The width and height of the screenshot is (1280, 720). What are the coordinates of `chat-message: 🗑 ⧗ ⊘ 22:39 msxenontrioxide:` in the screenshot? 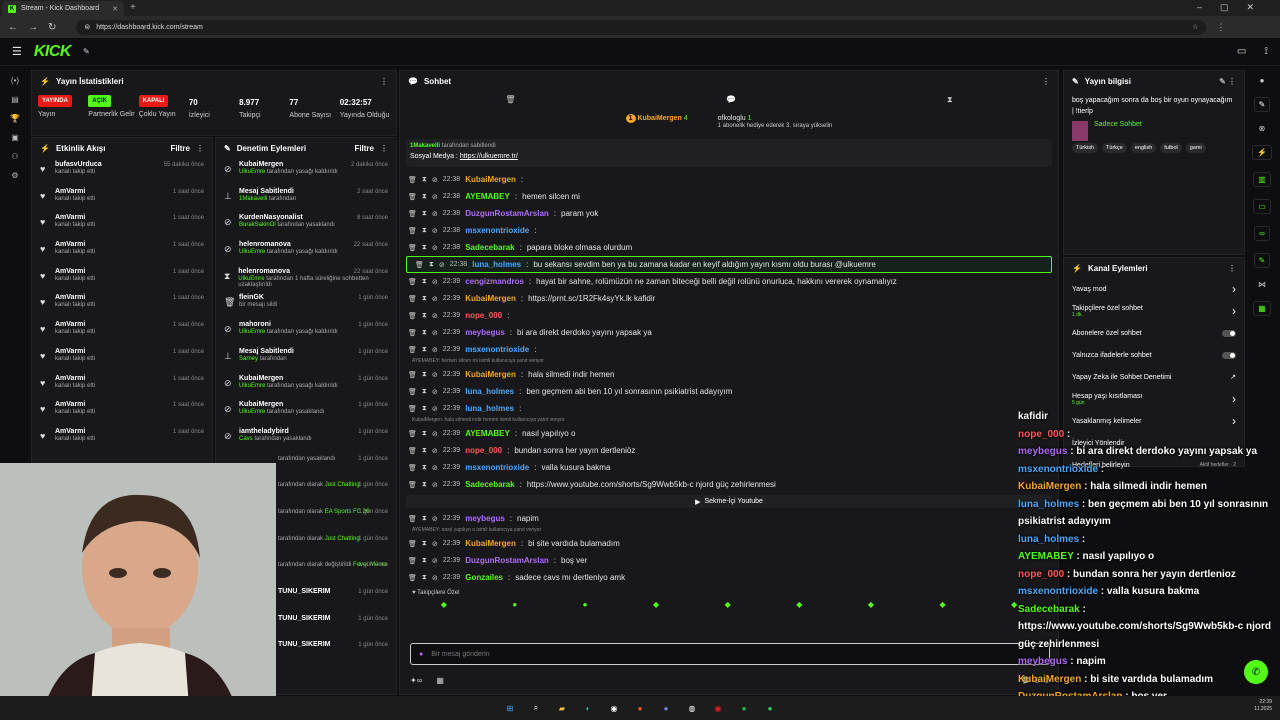 It's located at (729, 349).